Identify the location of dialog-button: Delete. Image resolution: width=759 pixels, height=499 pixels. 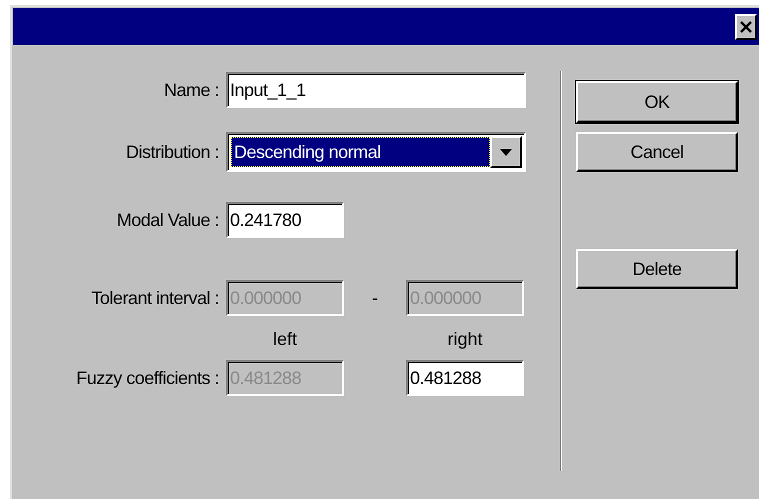
(657, 269).